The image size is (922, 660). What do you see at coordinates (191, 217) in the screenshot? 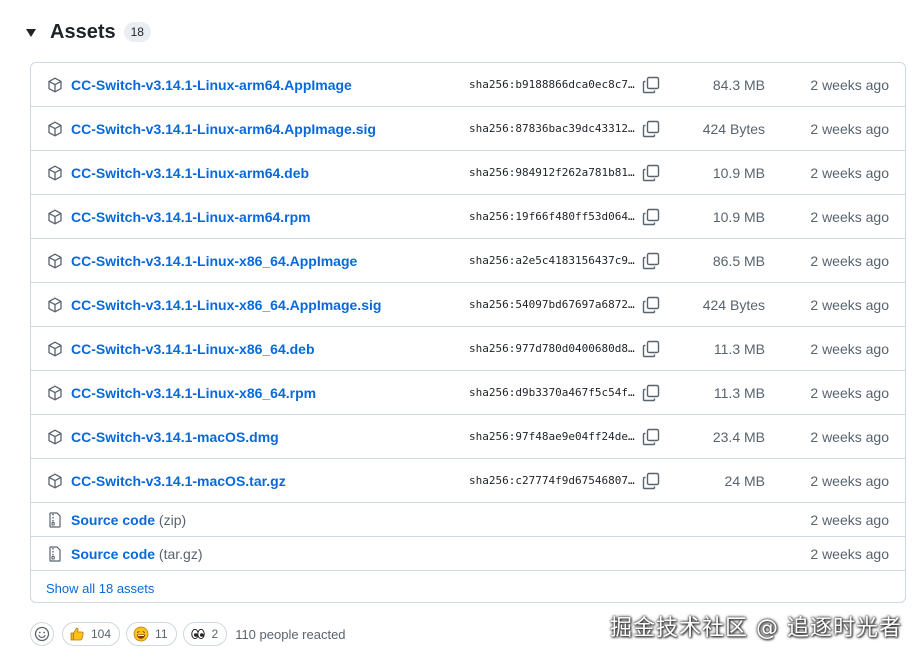
I see `asset-link: CC-Switch-v3.14.1-Linux-arm64.rpm` at bounding box center [191, 217].